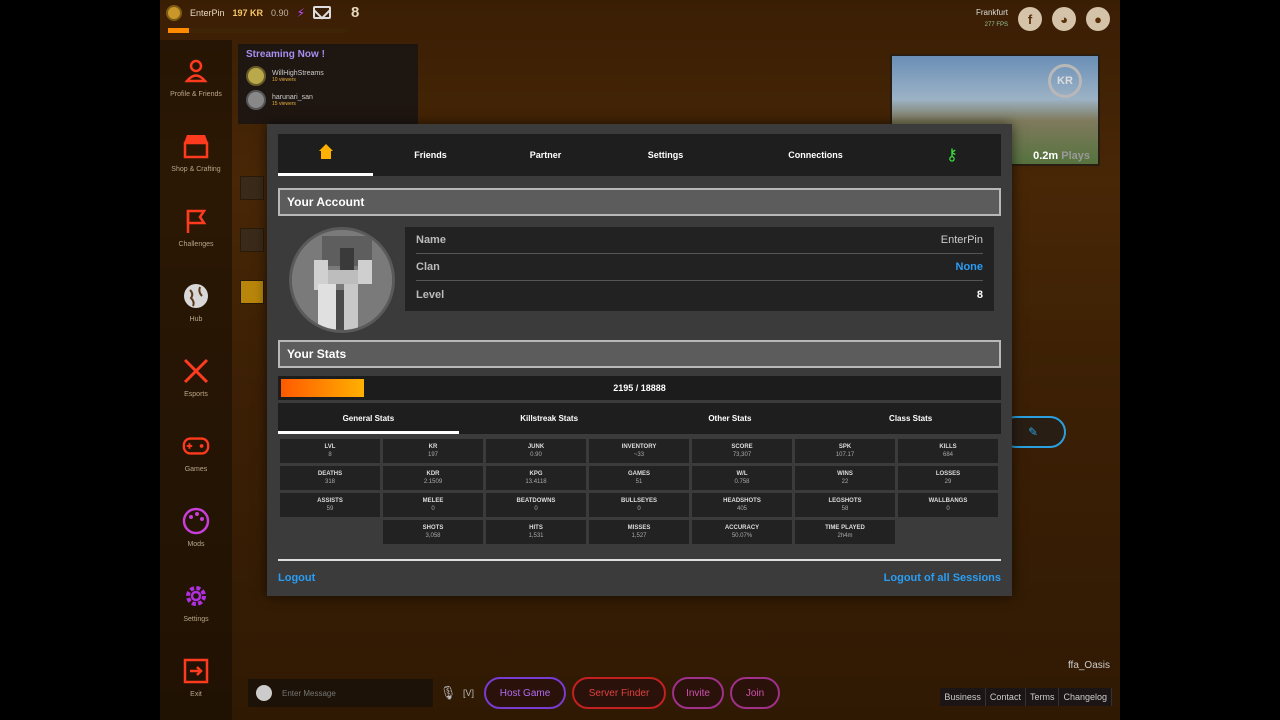 The image size is (1280, 720). Describe the element at coordinates (639, 482) in the screenshot. I see `stat-value: 51` at that location.